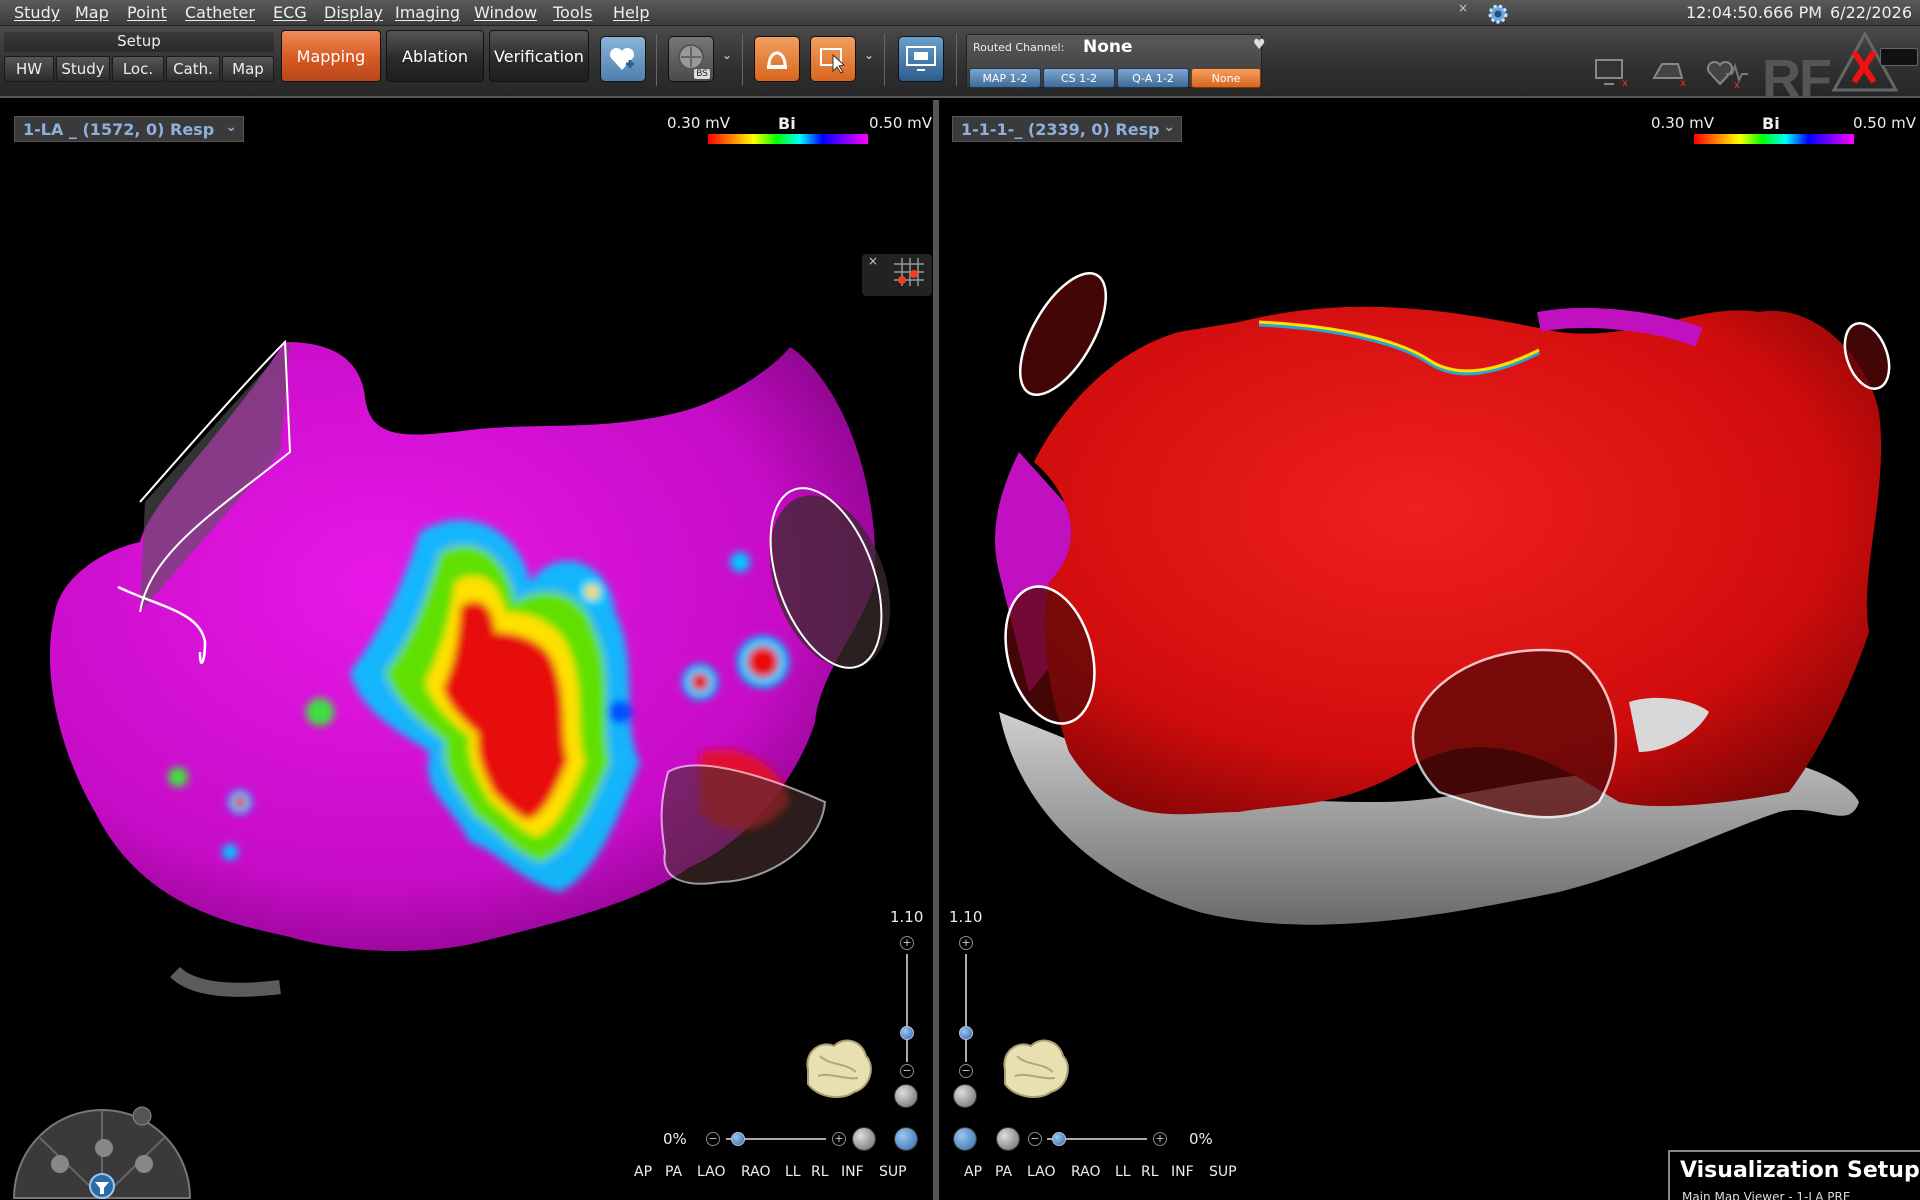 The height and width of the screenshot is (1200, 1920). What do you see at coordinates (572, 12) in the screenshot?
I see `menu-tools: Tools` at bounding box center [572, 12].